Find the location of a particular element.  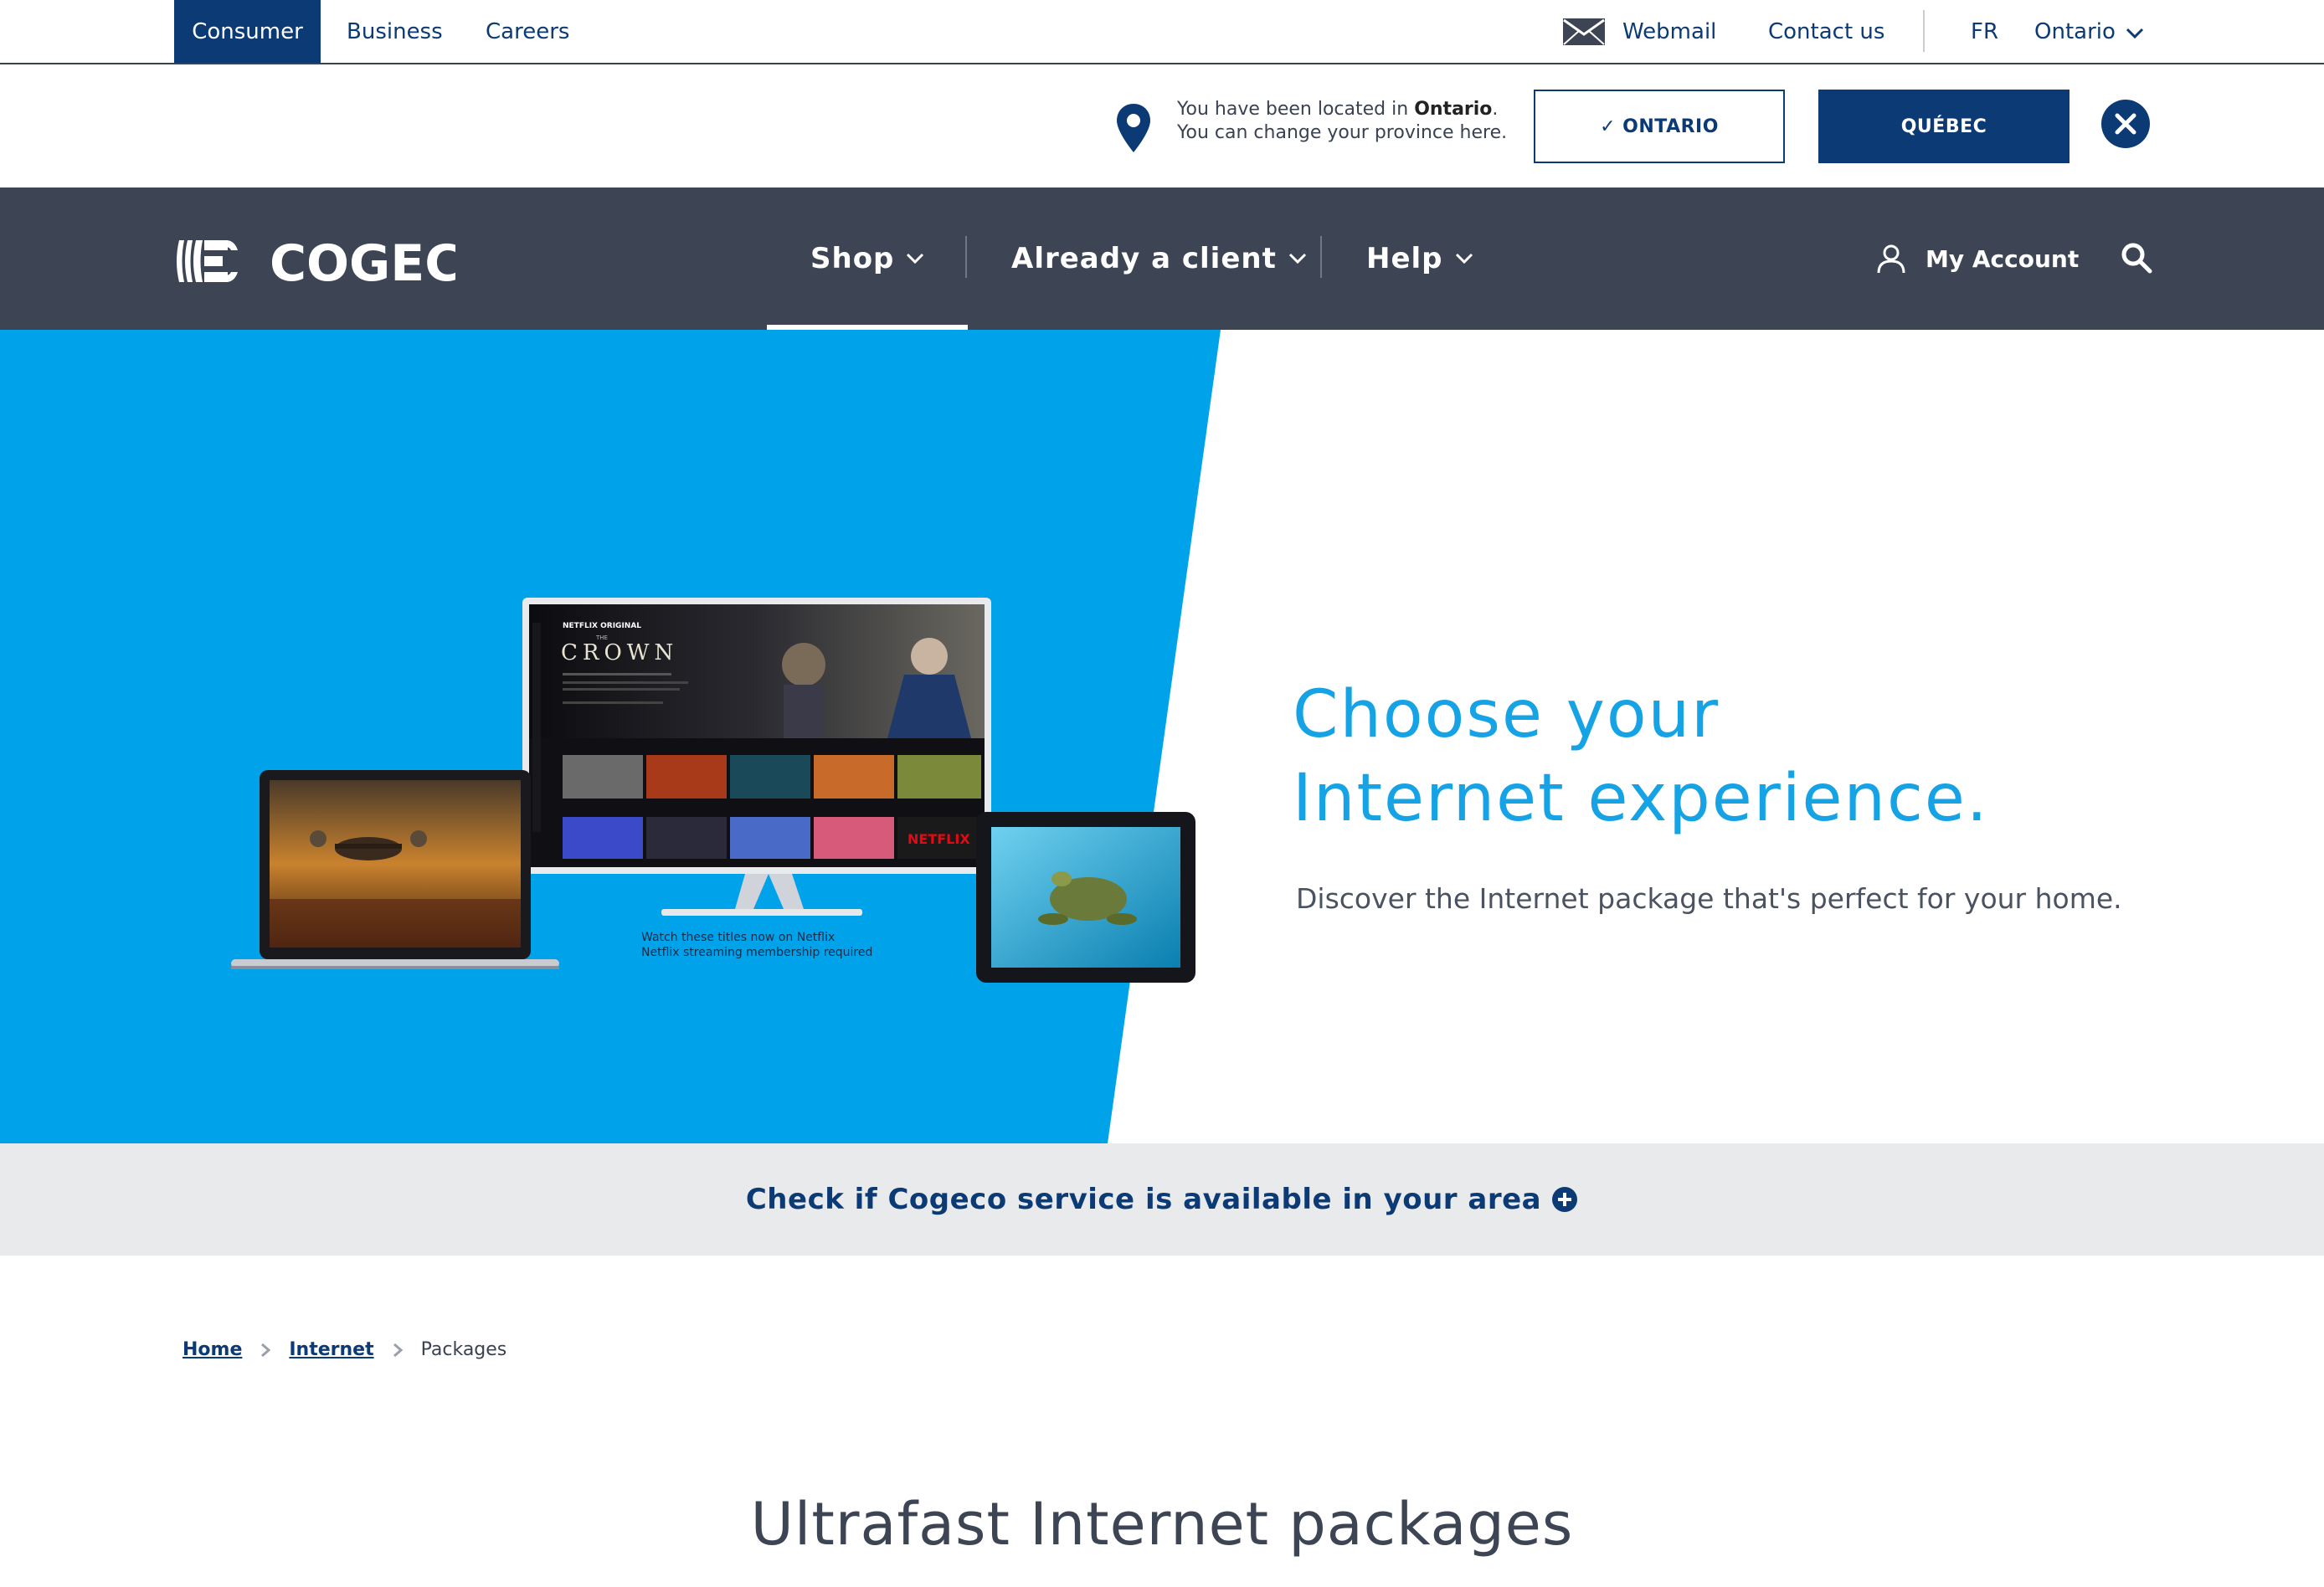

user-icon is located at coordinates (1891, 259).